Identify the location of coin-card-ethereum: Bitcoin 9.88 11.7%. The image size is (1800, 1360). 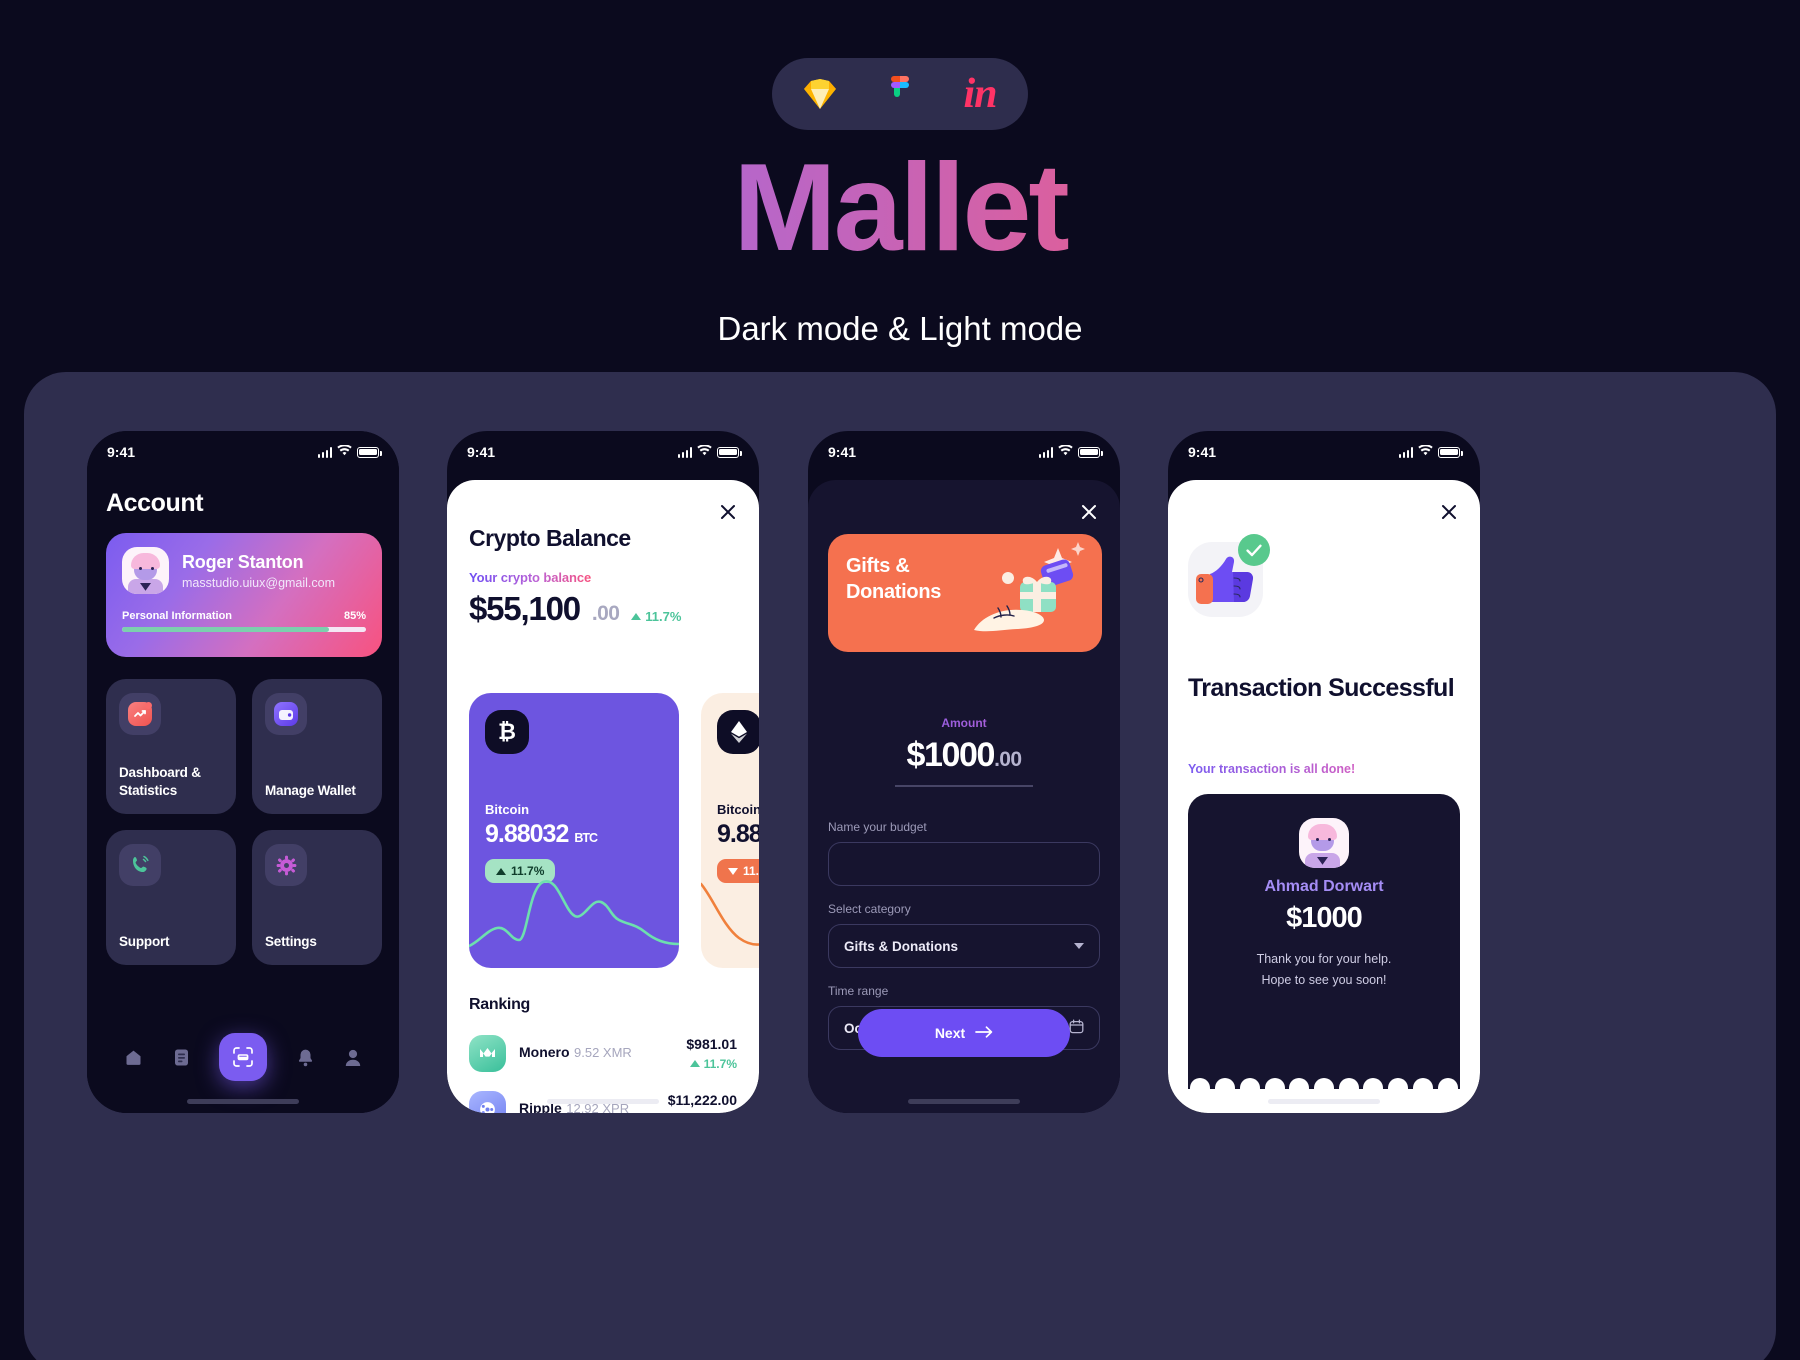
(730, 830).